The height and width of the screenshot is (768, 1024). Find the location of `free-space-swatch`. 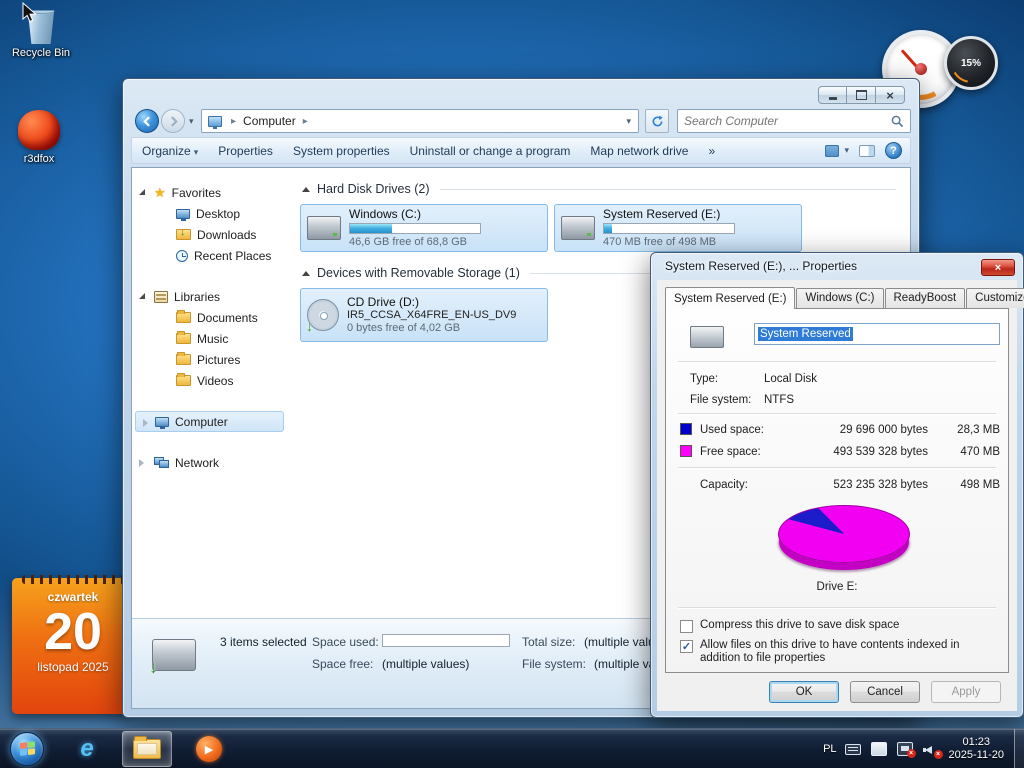

free-space-swatch is located at coordinates (686, 451).